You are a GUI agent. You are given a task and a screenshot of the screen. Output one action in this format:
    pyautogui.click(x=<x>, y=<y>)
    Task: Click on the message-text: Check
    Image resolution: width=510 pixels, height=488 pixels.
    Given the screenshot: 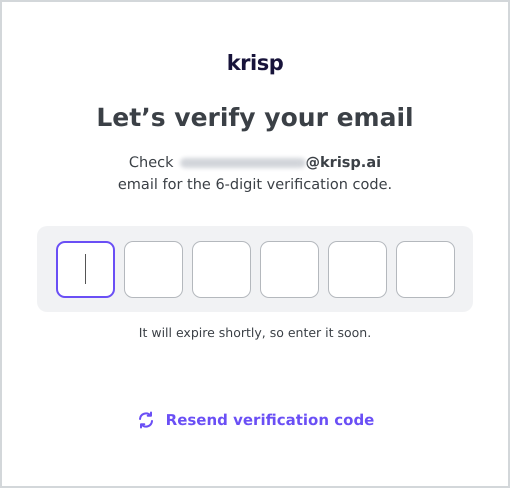 What is the action you would take?
    pyautogui.click(x=151, y=163)
    